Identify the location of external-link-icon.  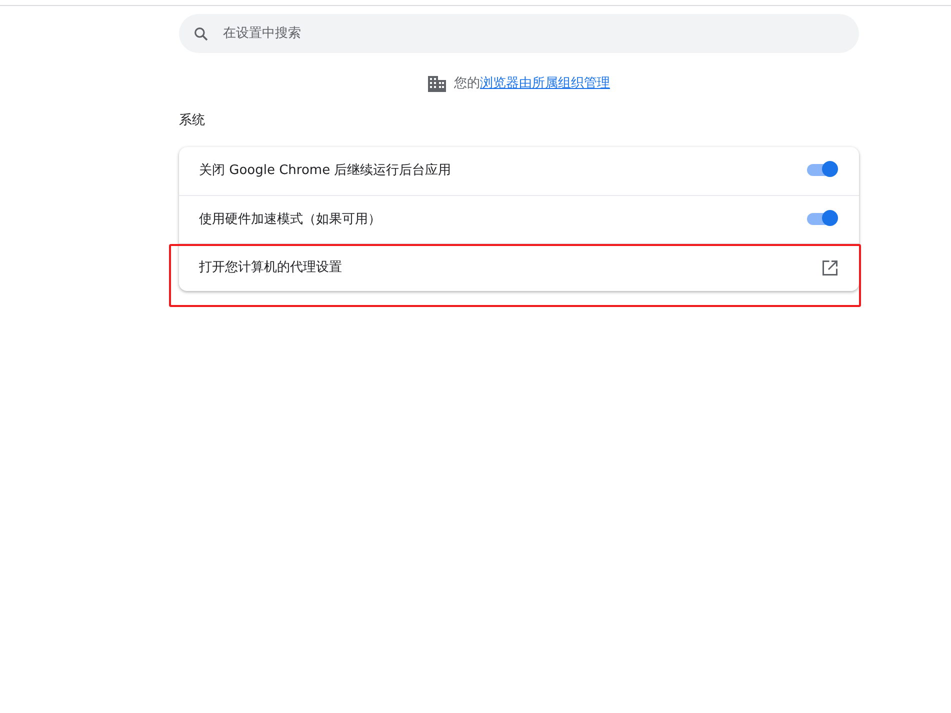
(830, 267).